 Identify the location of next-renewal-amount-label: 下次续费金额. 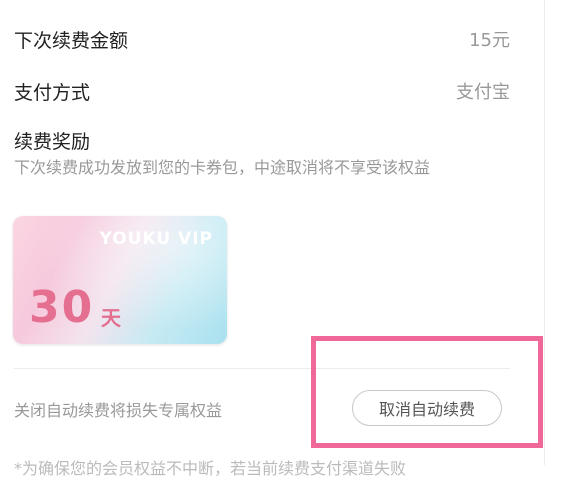
(71, 40).